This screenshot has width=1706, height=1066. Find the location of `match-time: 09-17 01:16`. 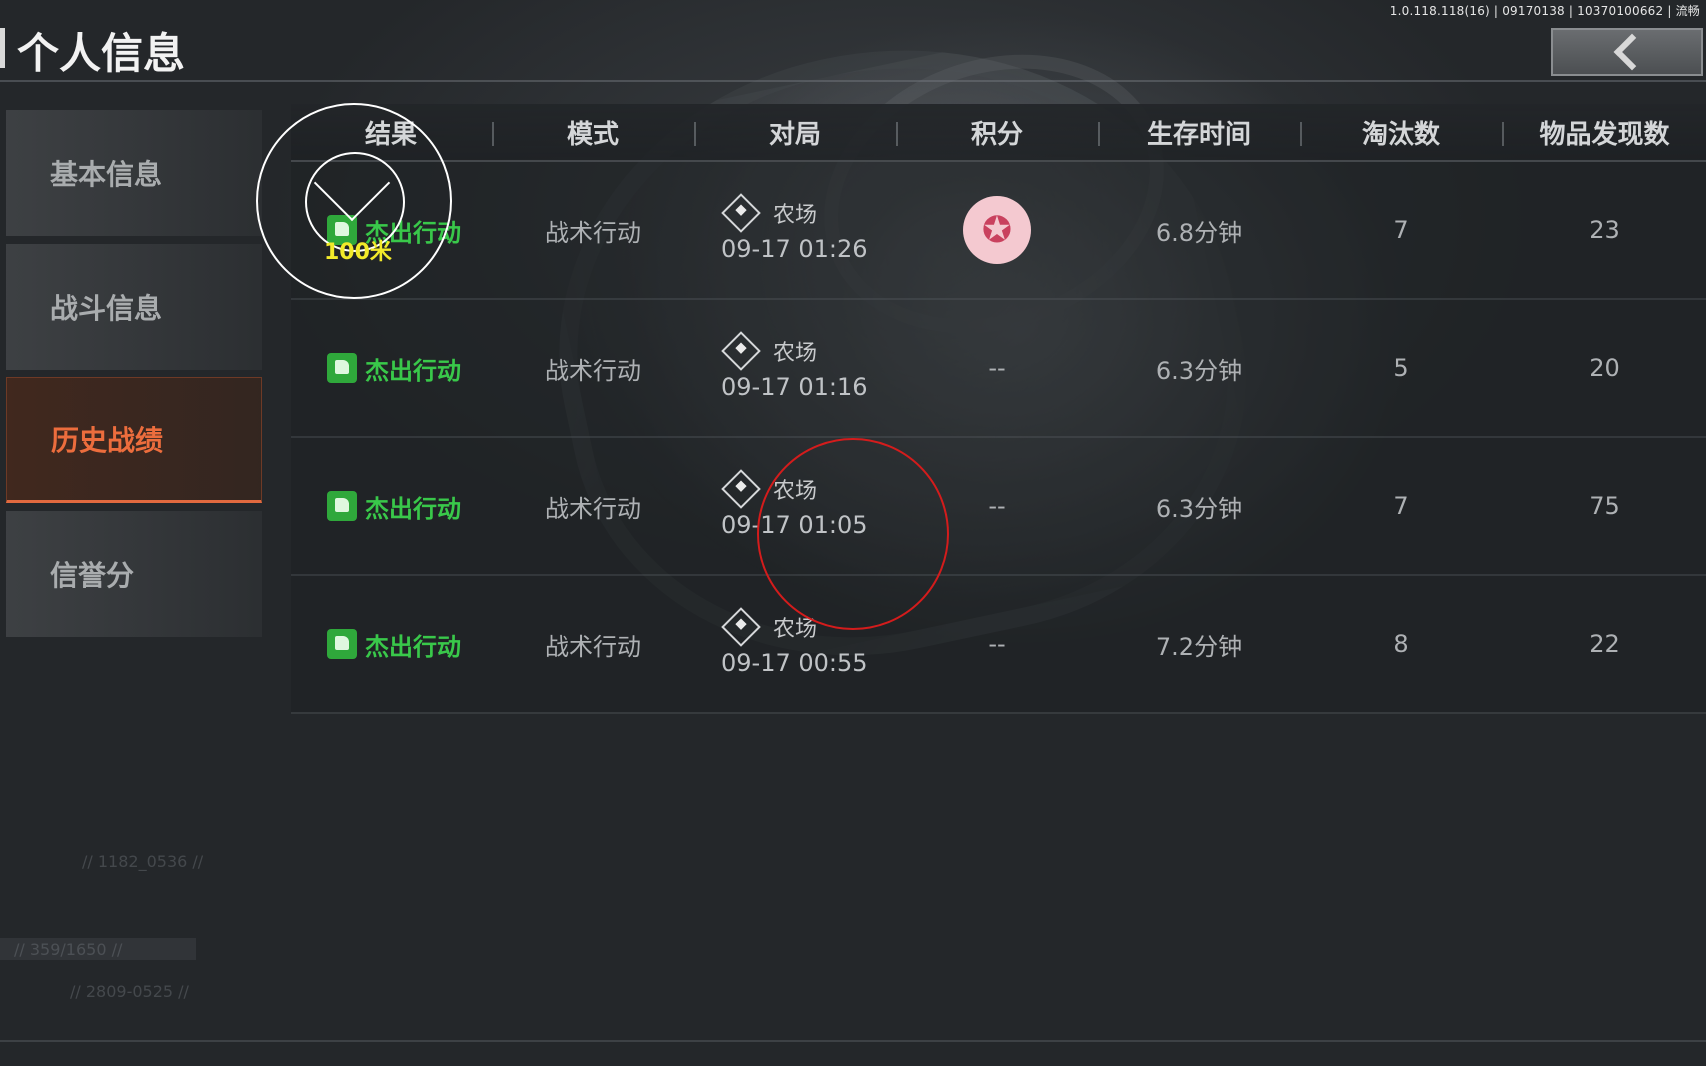

match-time: 09-17 01:16 is located at coordinates (794, 387).